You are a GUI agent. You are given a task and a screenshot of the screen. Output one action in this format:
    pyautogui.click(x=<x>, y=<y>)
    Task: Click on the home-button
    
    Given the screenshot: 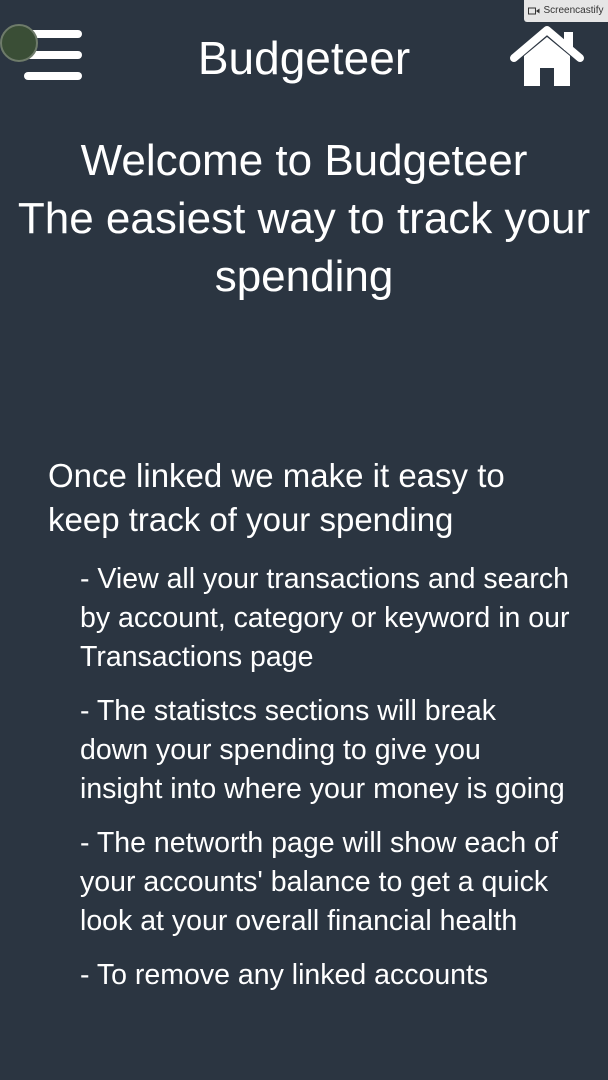 What is the action you would take?
    pyautogui.click(x=547, y=57)
    